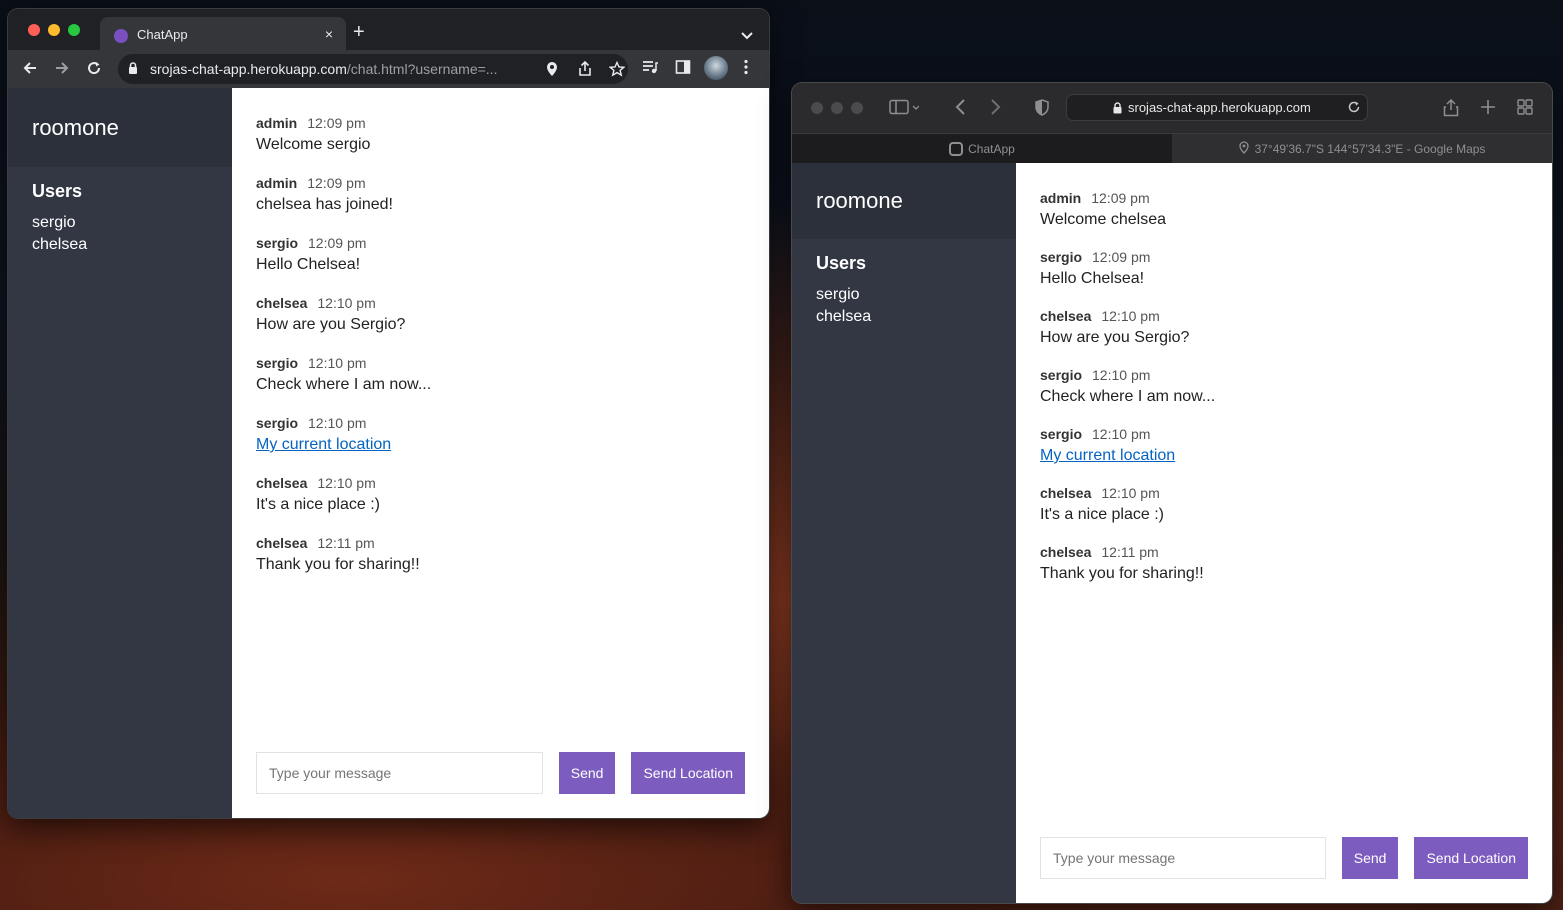 The image size is (1563, 910). What do you see at coordinates (1042, 110) in the screenshot?
I see `privacy-shield-icon` at bounding box center [1042, 110].